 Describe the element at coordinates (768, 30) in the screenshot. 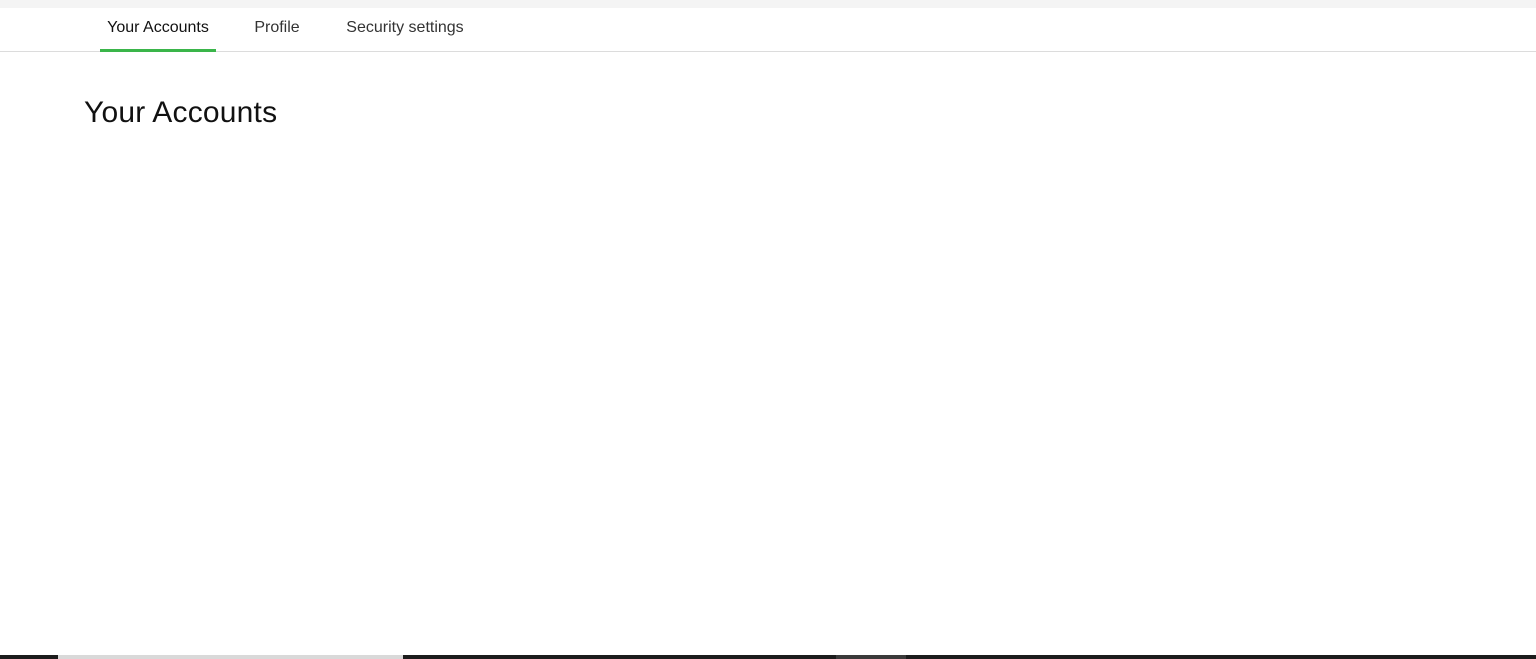

I see `tab-bar: Your Accounts Profile Security settings` at that location.